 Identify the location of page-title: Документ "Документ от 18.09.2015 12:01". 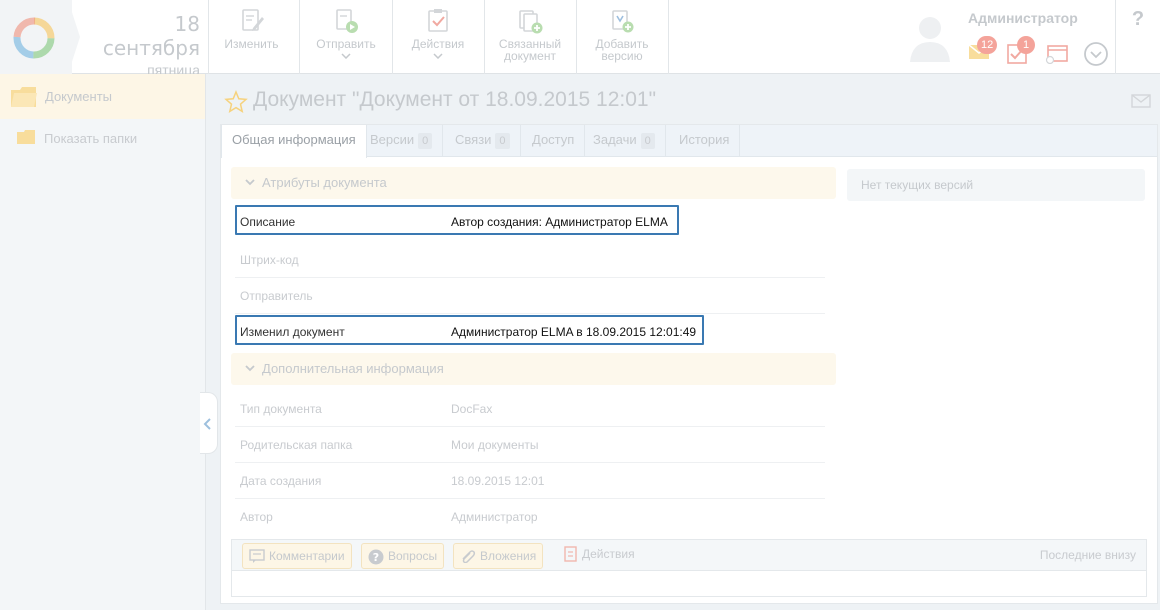
(455, 99).